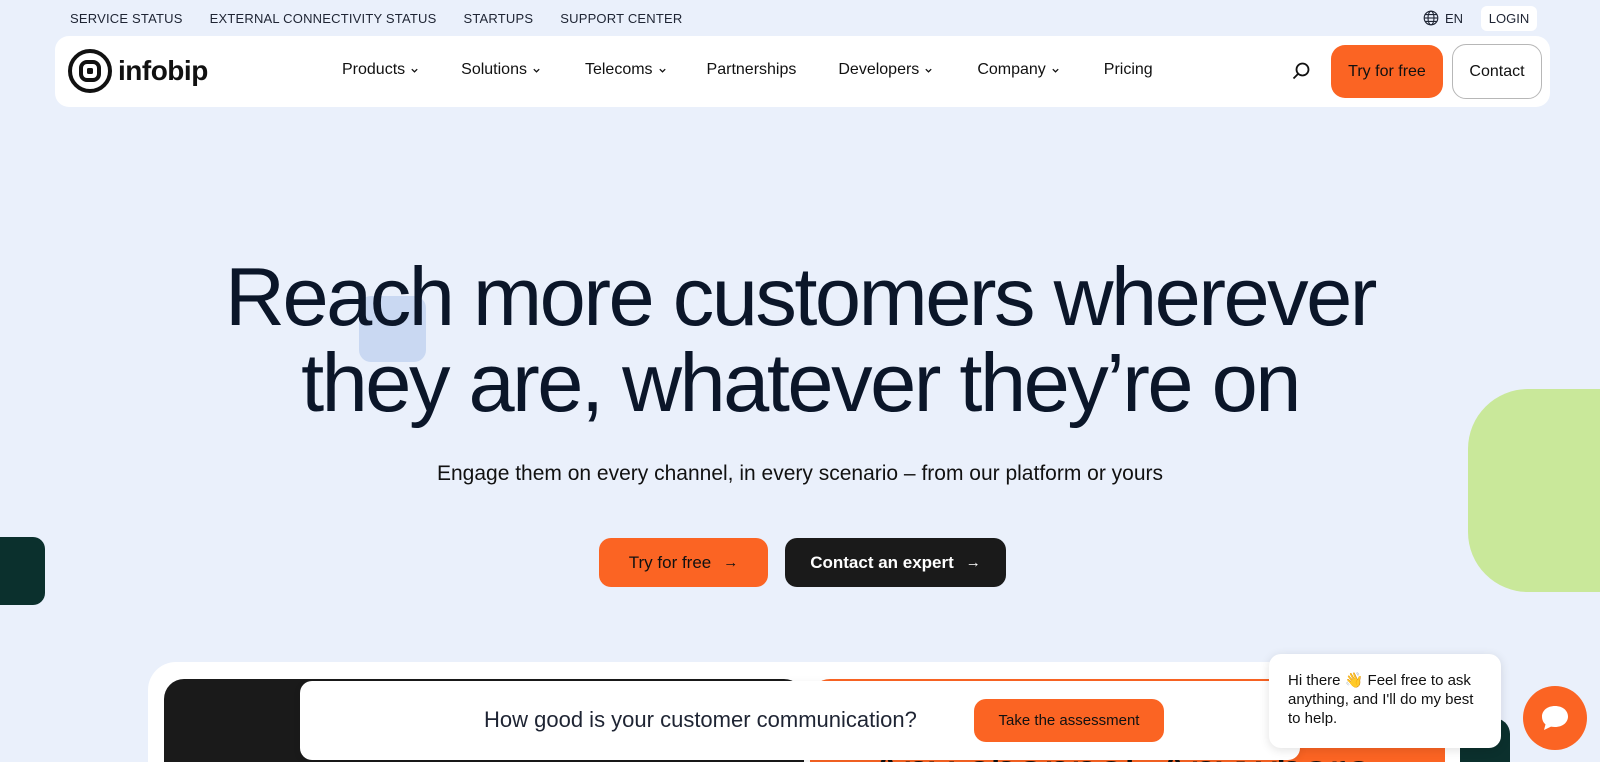 The height and width of the screenshot is (762, 1600). Describe the element at coordinates (621, 18) in the screenshot. I see `utility-link-support-center: SUPPORT CENTER` at that location.